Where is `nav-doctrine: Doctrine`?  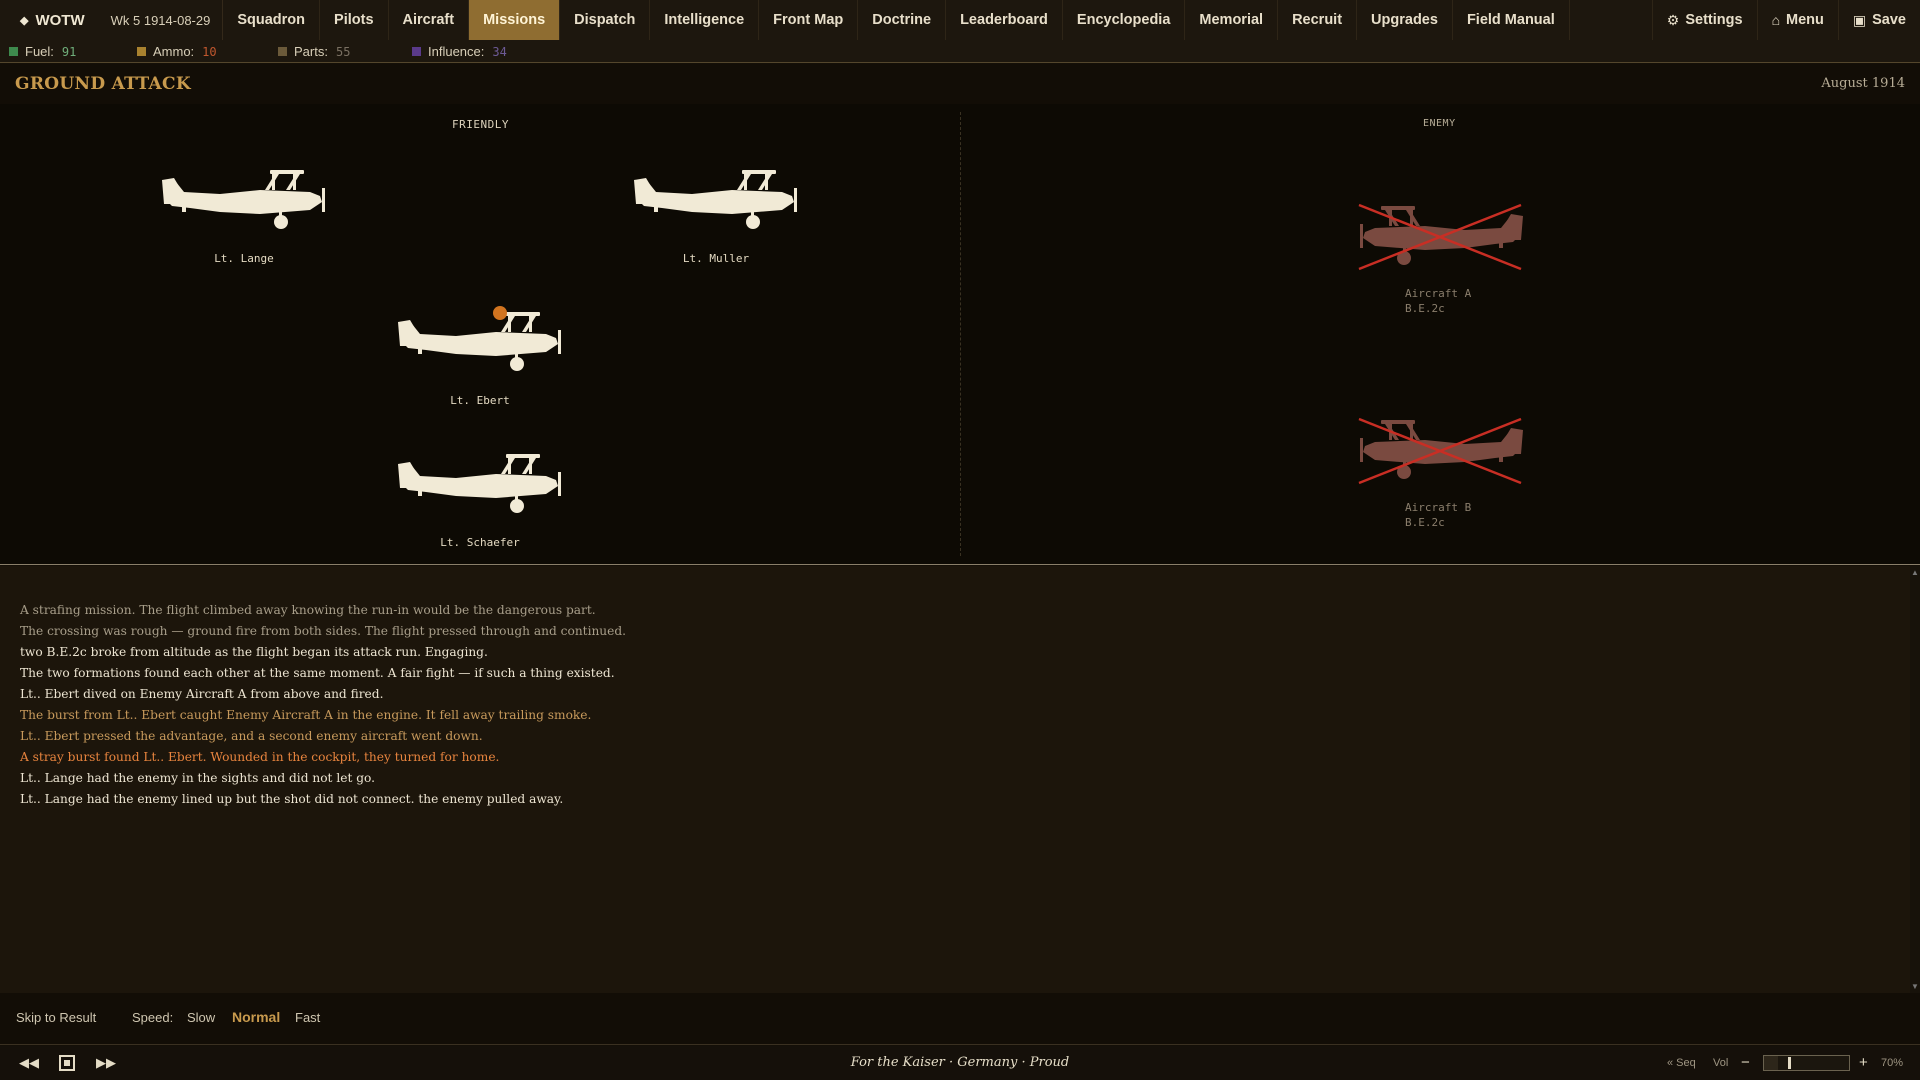 nav-doctrine: Doctrine is located at coordinates (902, 20).